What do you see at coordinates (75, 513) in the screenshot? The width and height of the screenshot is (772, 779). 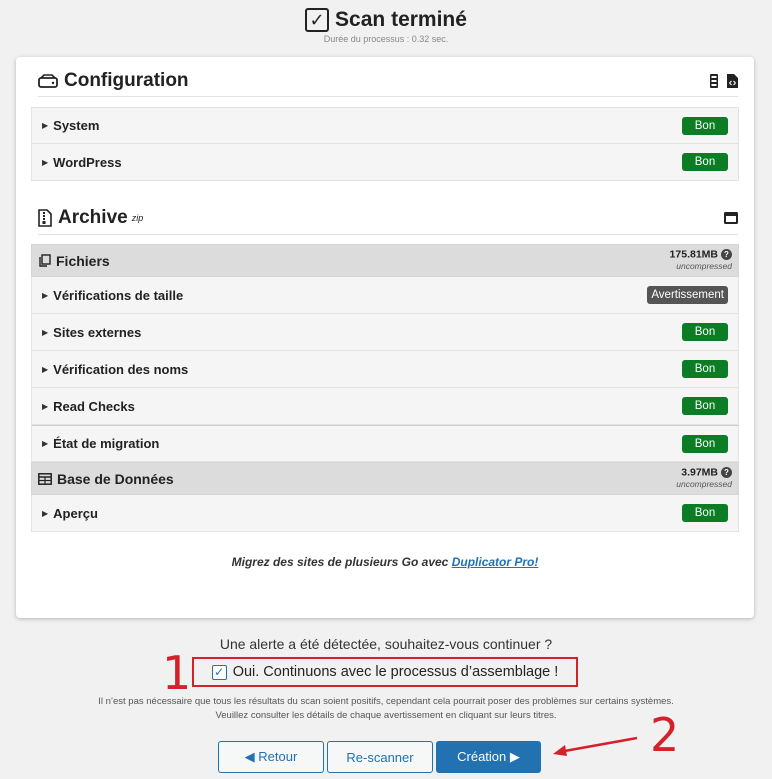 I see `row-label: Aperçu` at bounding box center [75, 513].